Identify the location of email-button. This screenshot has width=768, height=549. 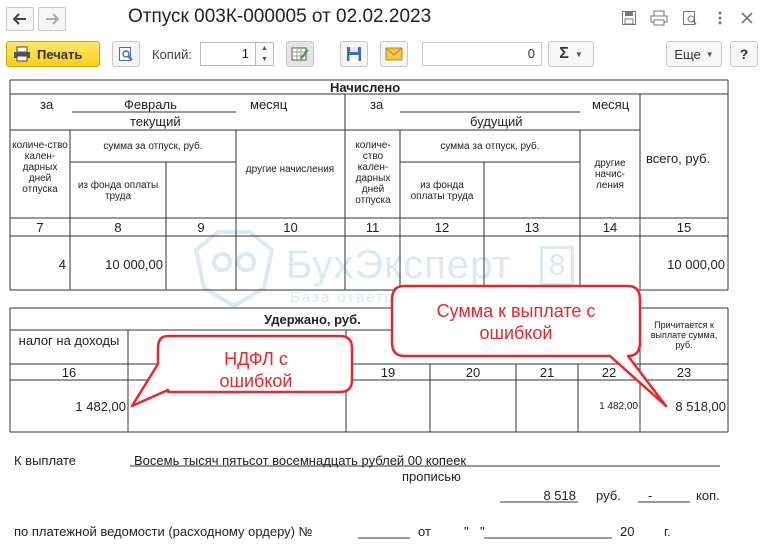
(394, 54).